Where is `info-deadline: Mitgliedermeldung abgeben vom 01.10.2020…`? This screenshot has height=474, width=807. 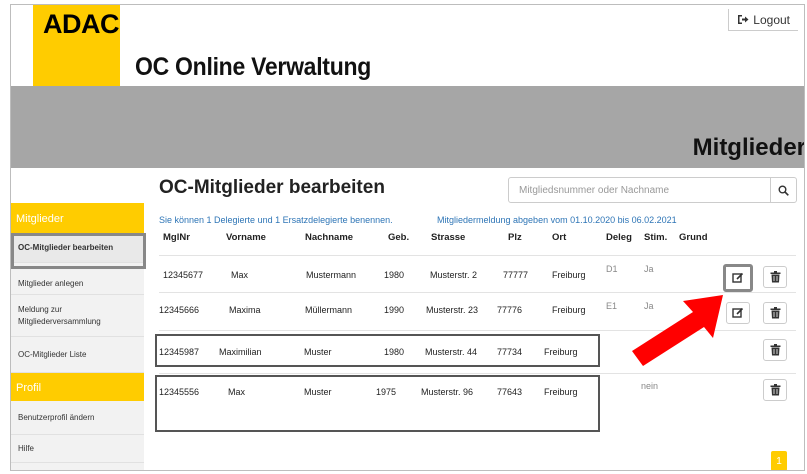 info-deadline: Mitgliedermeldung abgeben vom 01.10.2020… is located at coordinates (557, 220).